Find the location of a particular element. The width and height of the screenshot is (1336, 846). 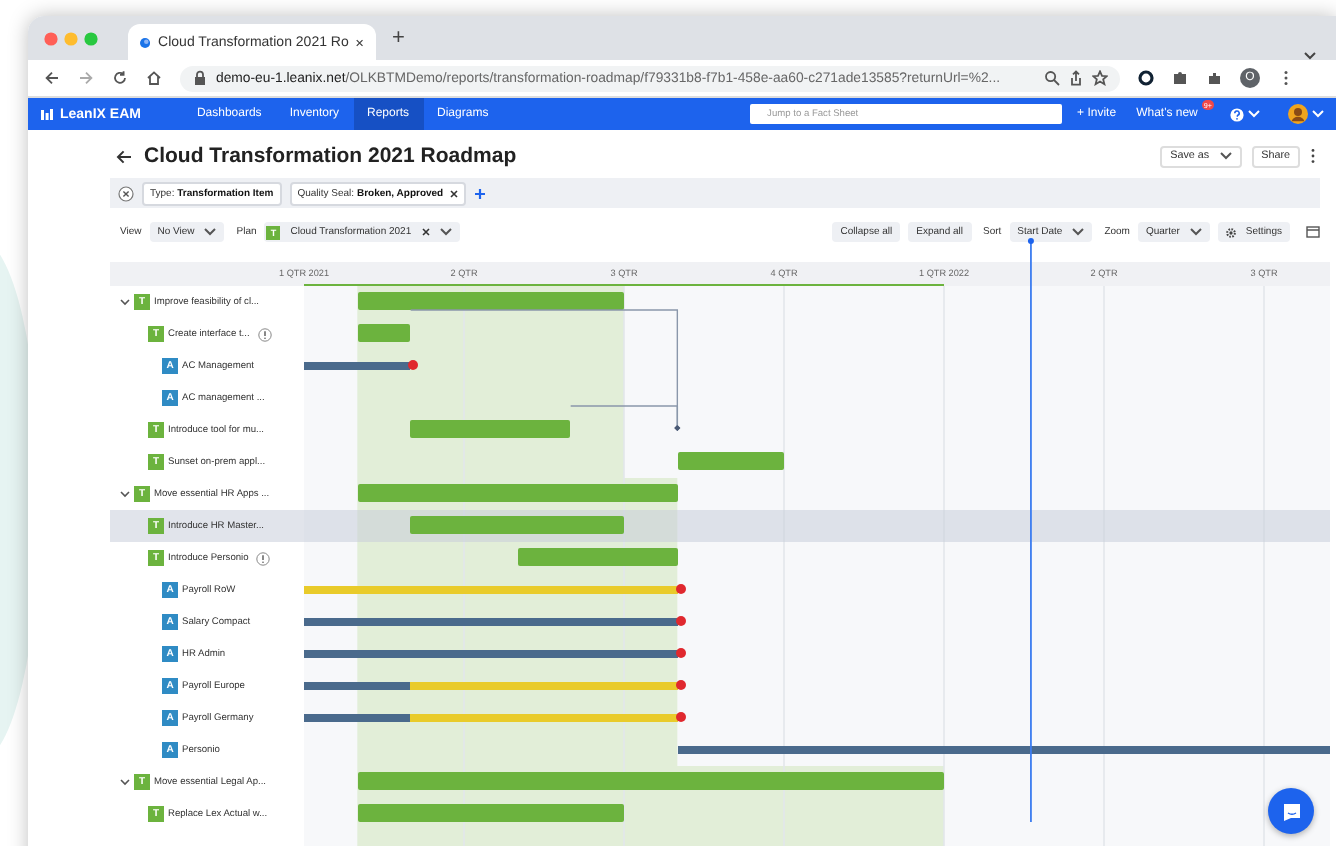

settings-icon is located at coordinates (1230, 232).